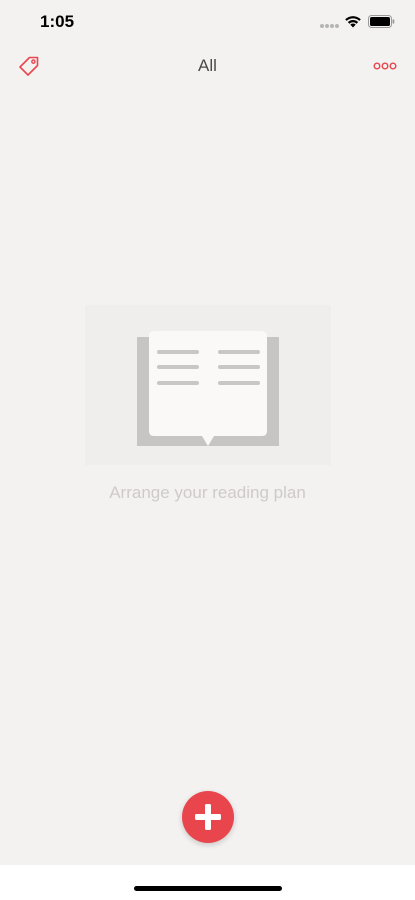 This screenshot has width=415, height=900. Describe the element at coordinates (208, 388) in the screenshot. I see `open-book-icon` at that location.